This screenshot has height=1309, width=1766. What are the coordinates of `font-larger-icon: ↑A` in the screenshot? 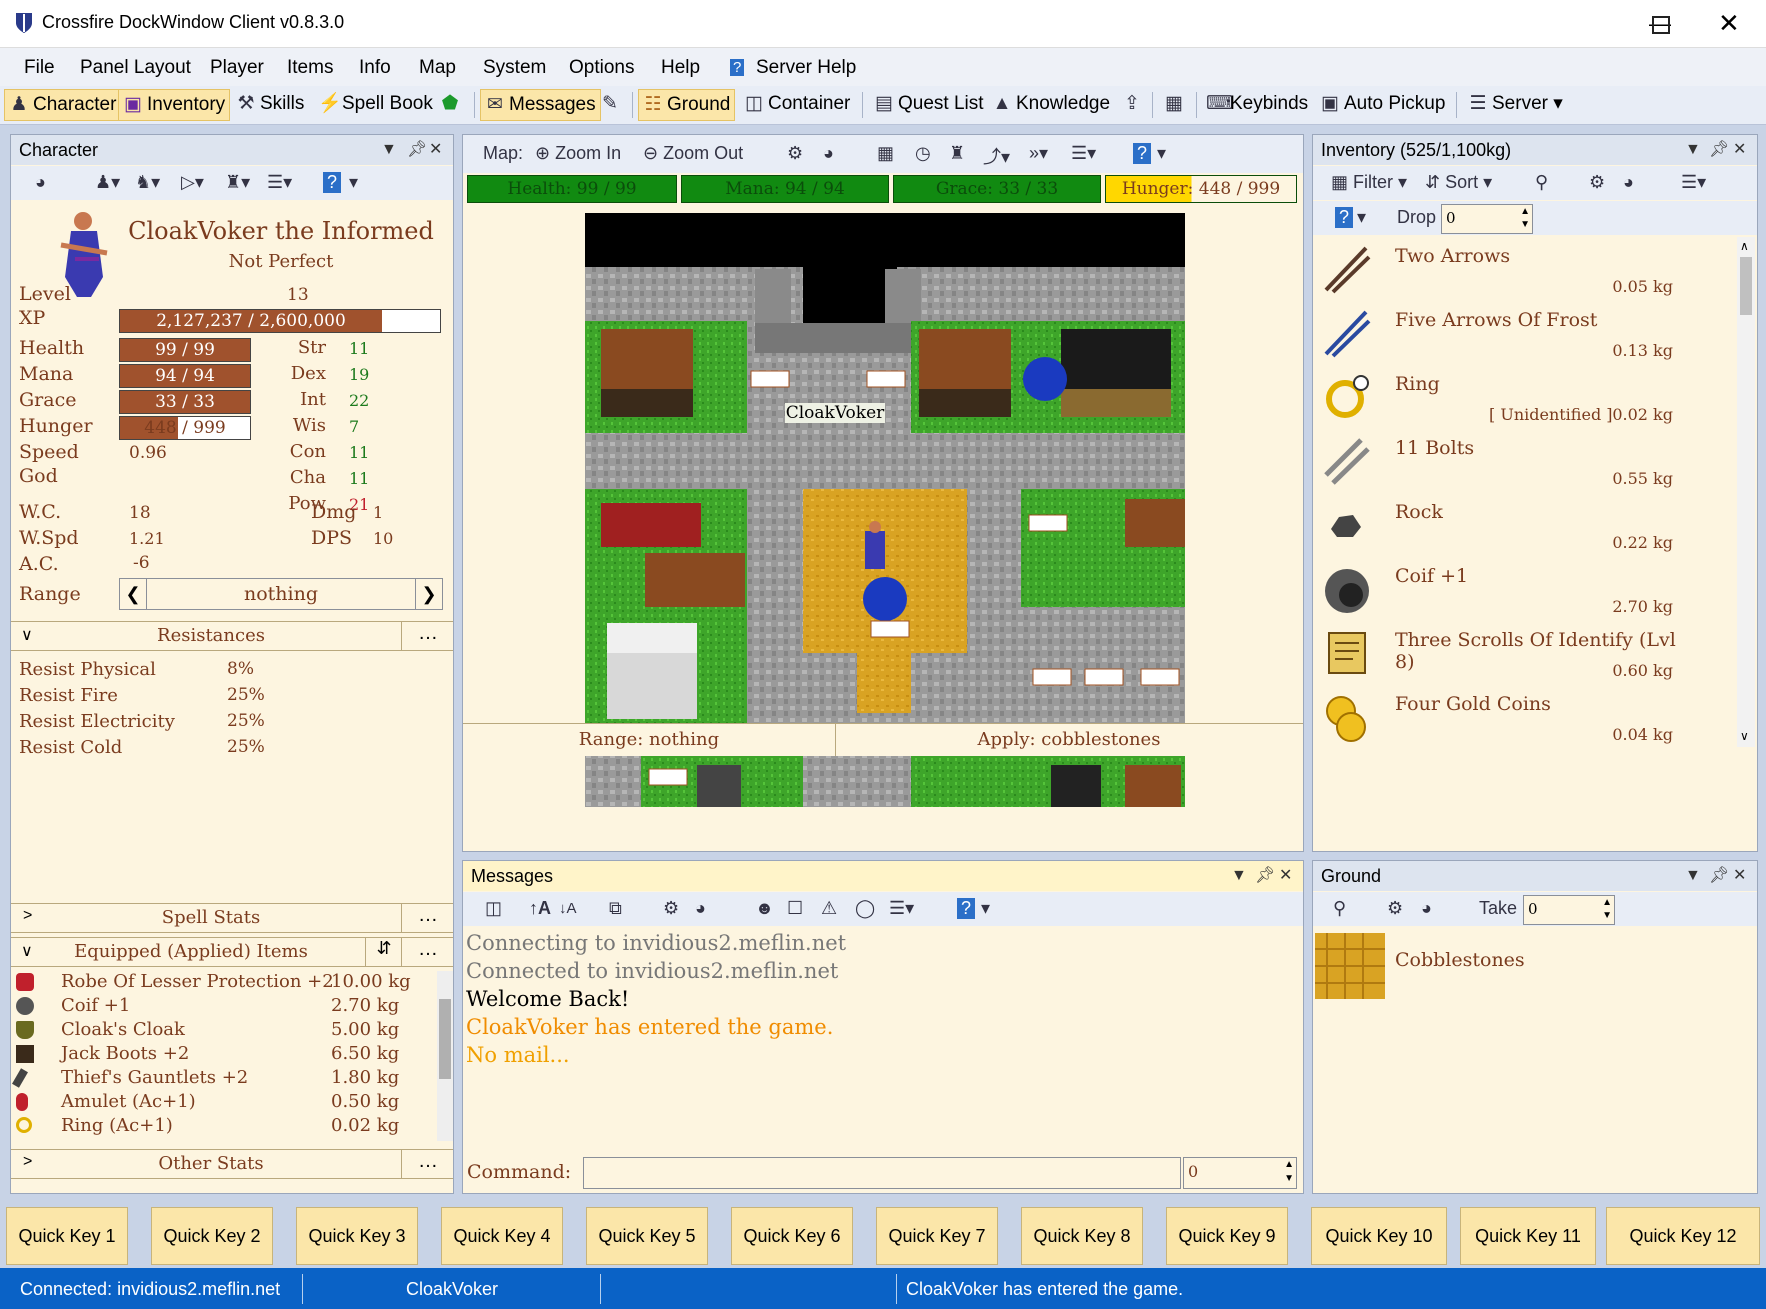 It's located at (540, 908).